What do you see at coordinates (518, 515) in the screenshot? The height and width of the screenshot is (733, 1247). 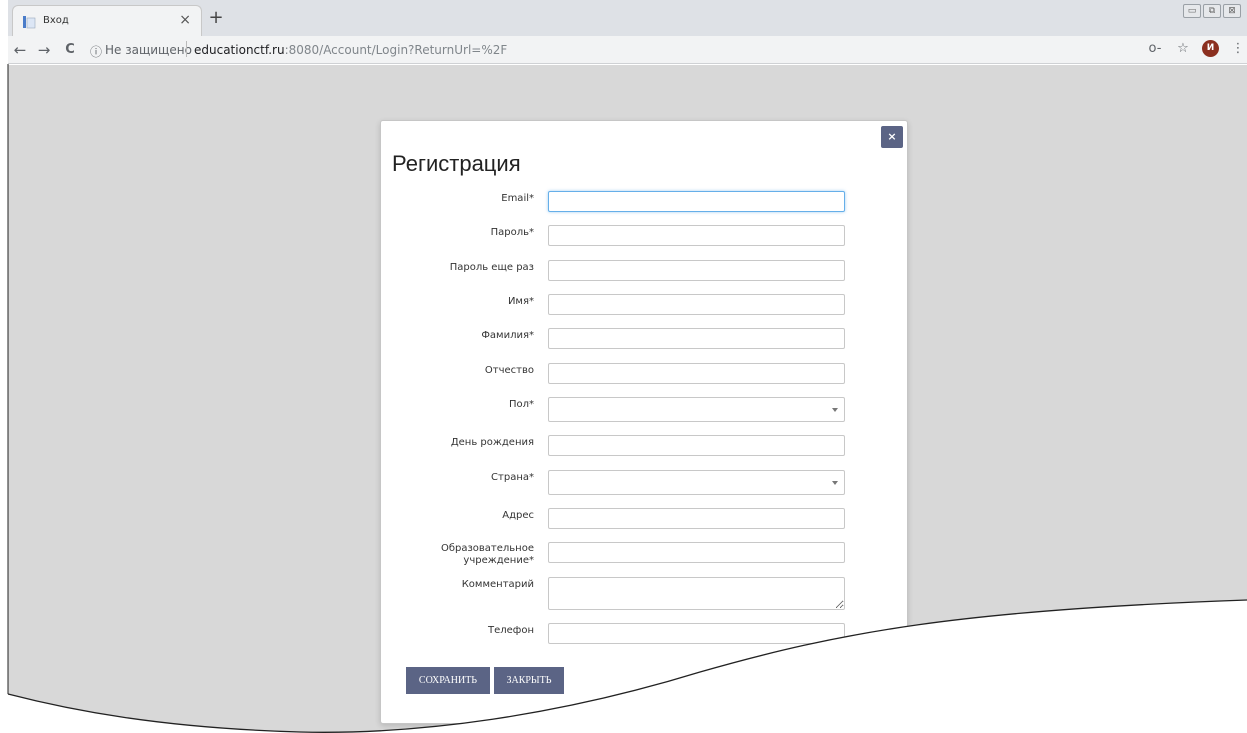 I see `address-label: Адрес` at bounding box center [518, 515].